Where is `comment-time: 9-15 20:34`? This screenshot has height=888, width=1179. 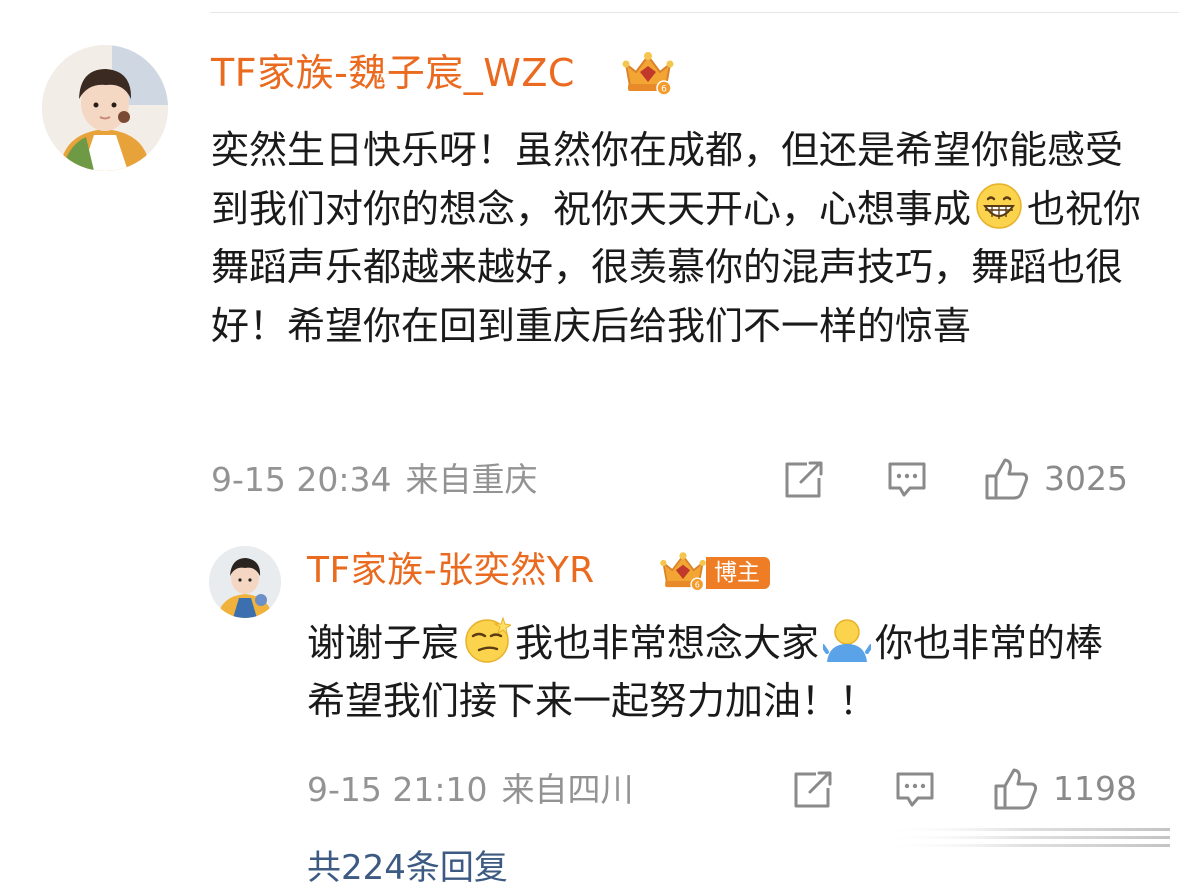
comment-time: 9-15 20:34 is located at coordinates (301, 479).